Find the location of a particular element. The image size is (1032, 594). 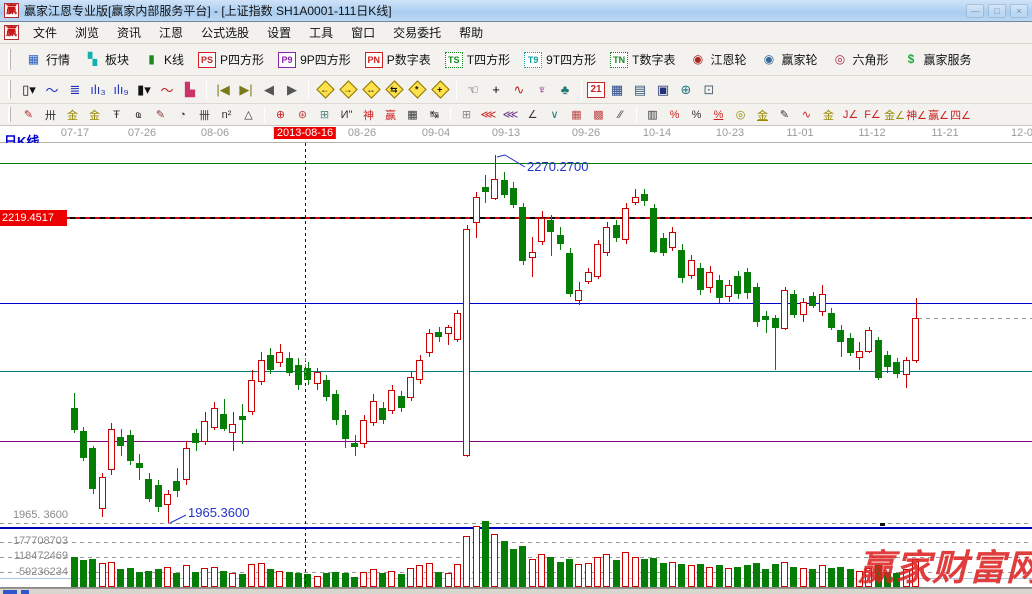

formula-curve-tool: 〜 is located at coordinates (52, 90).